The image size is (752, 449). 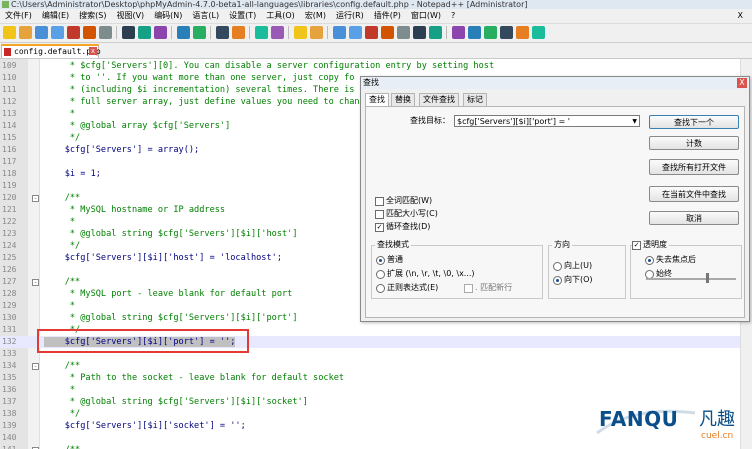 I want to click on menu-edit: 编辑(E), so click(x=55, y=16).